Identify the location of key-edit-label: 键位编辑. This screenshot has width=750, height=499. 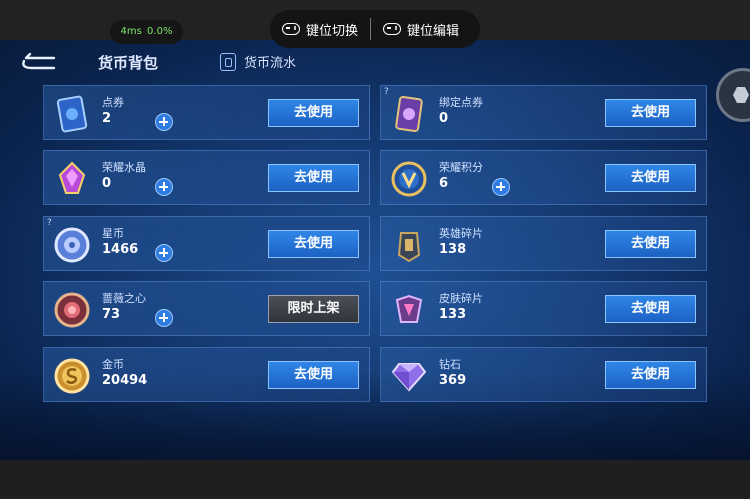
(433, 31).